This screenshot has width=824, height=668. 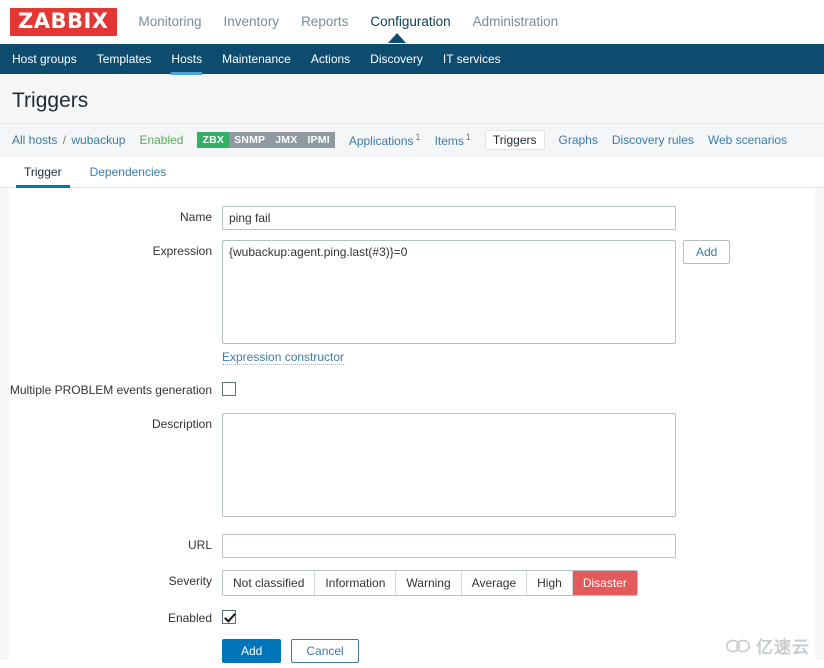 I want to click on expression-constructor-link: Expression constructor, so click(x=283, y=358).